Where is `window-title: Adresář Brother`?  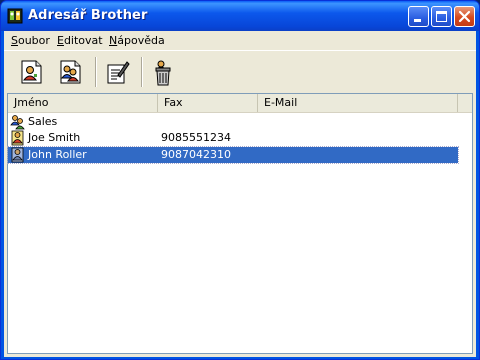
window-title: Adresář Brother is located at coordinates (88, 15).